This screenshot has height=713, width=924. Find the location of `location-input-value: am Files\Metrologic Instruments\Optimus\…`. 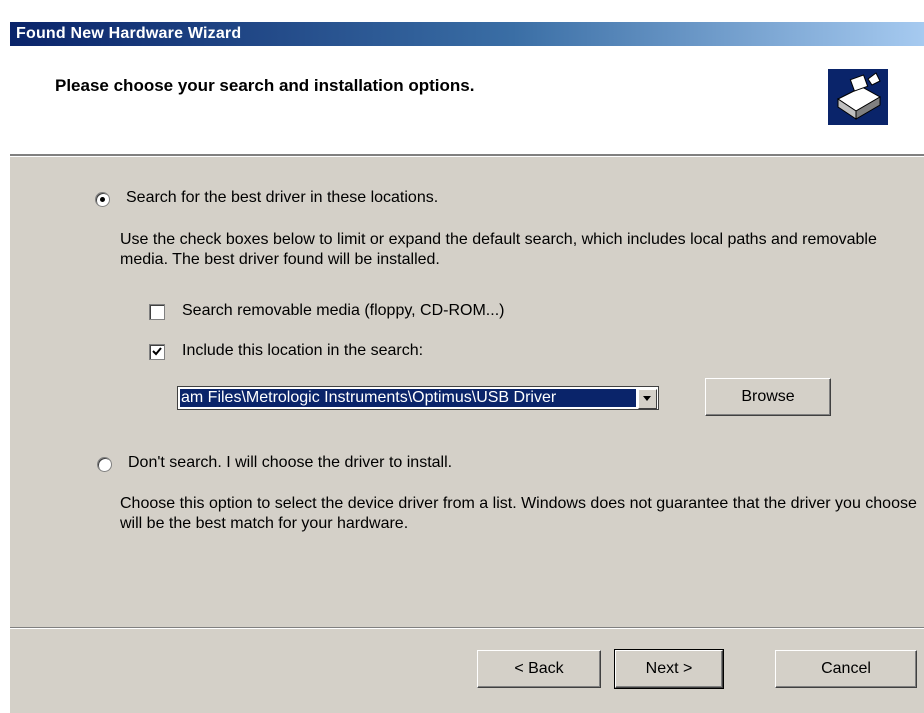

location-input-value: am Files\Metrologic Instruments\Optimus\… is located at coordinates (408, 398).